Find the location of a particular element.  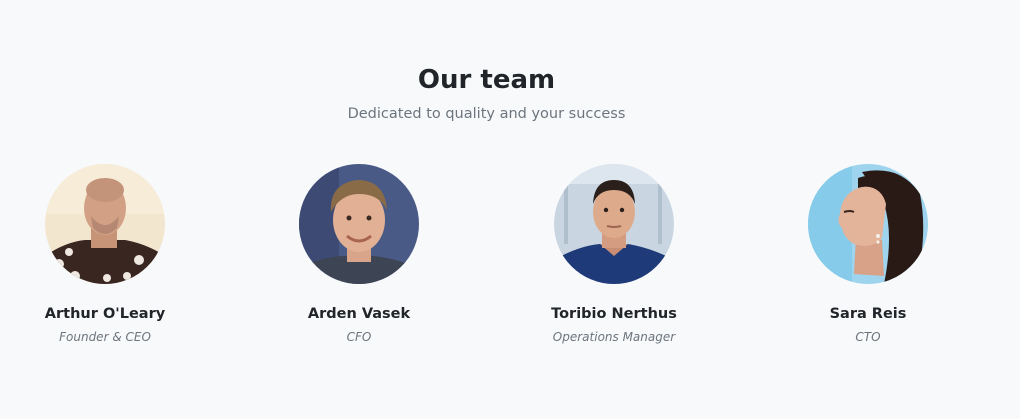

team-member-card: Sara Reis CTO is located at coordinates (868, 254).